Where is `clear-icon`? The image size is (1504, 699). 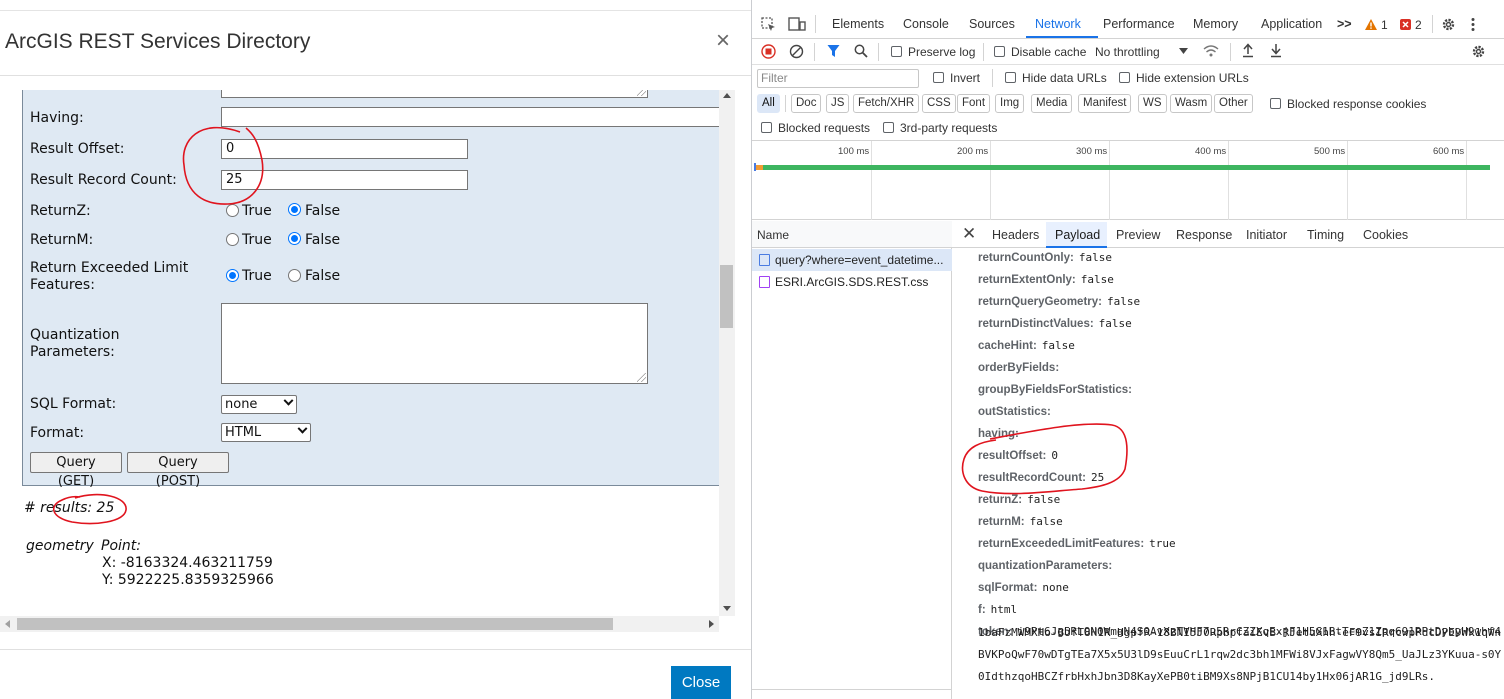 clear-icon is located at coordinates (796, 51).